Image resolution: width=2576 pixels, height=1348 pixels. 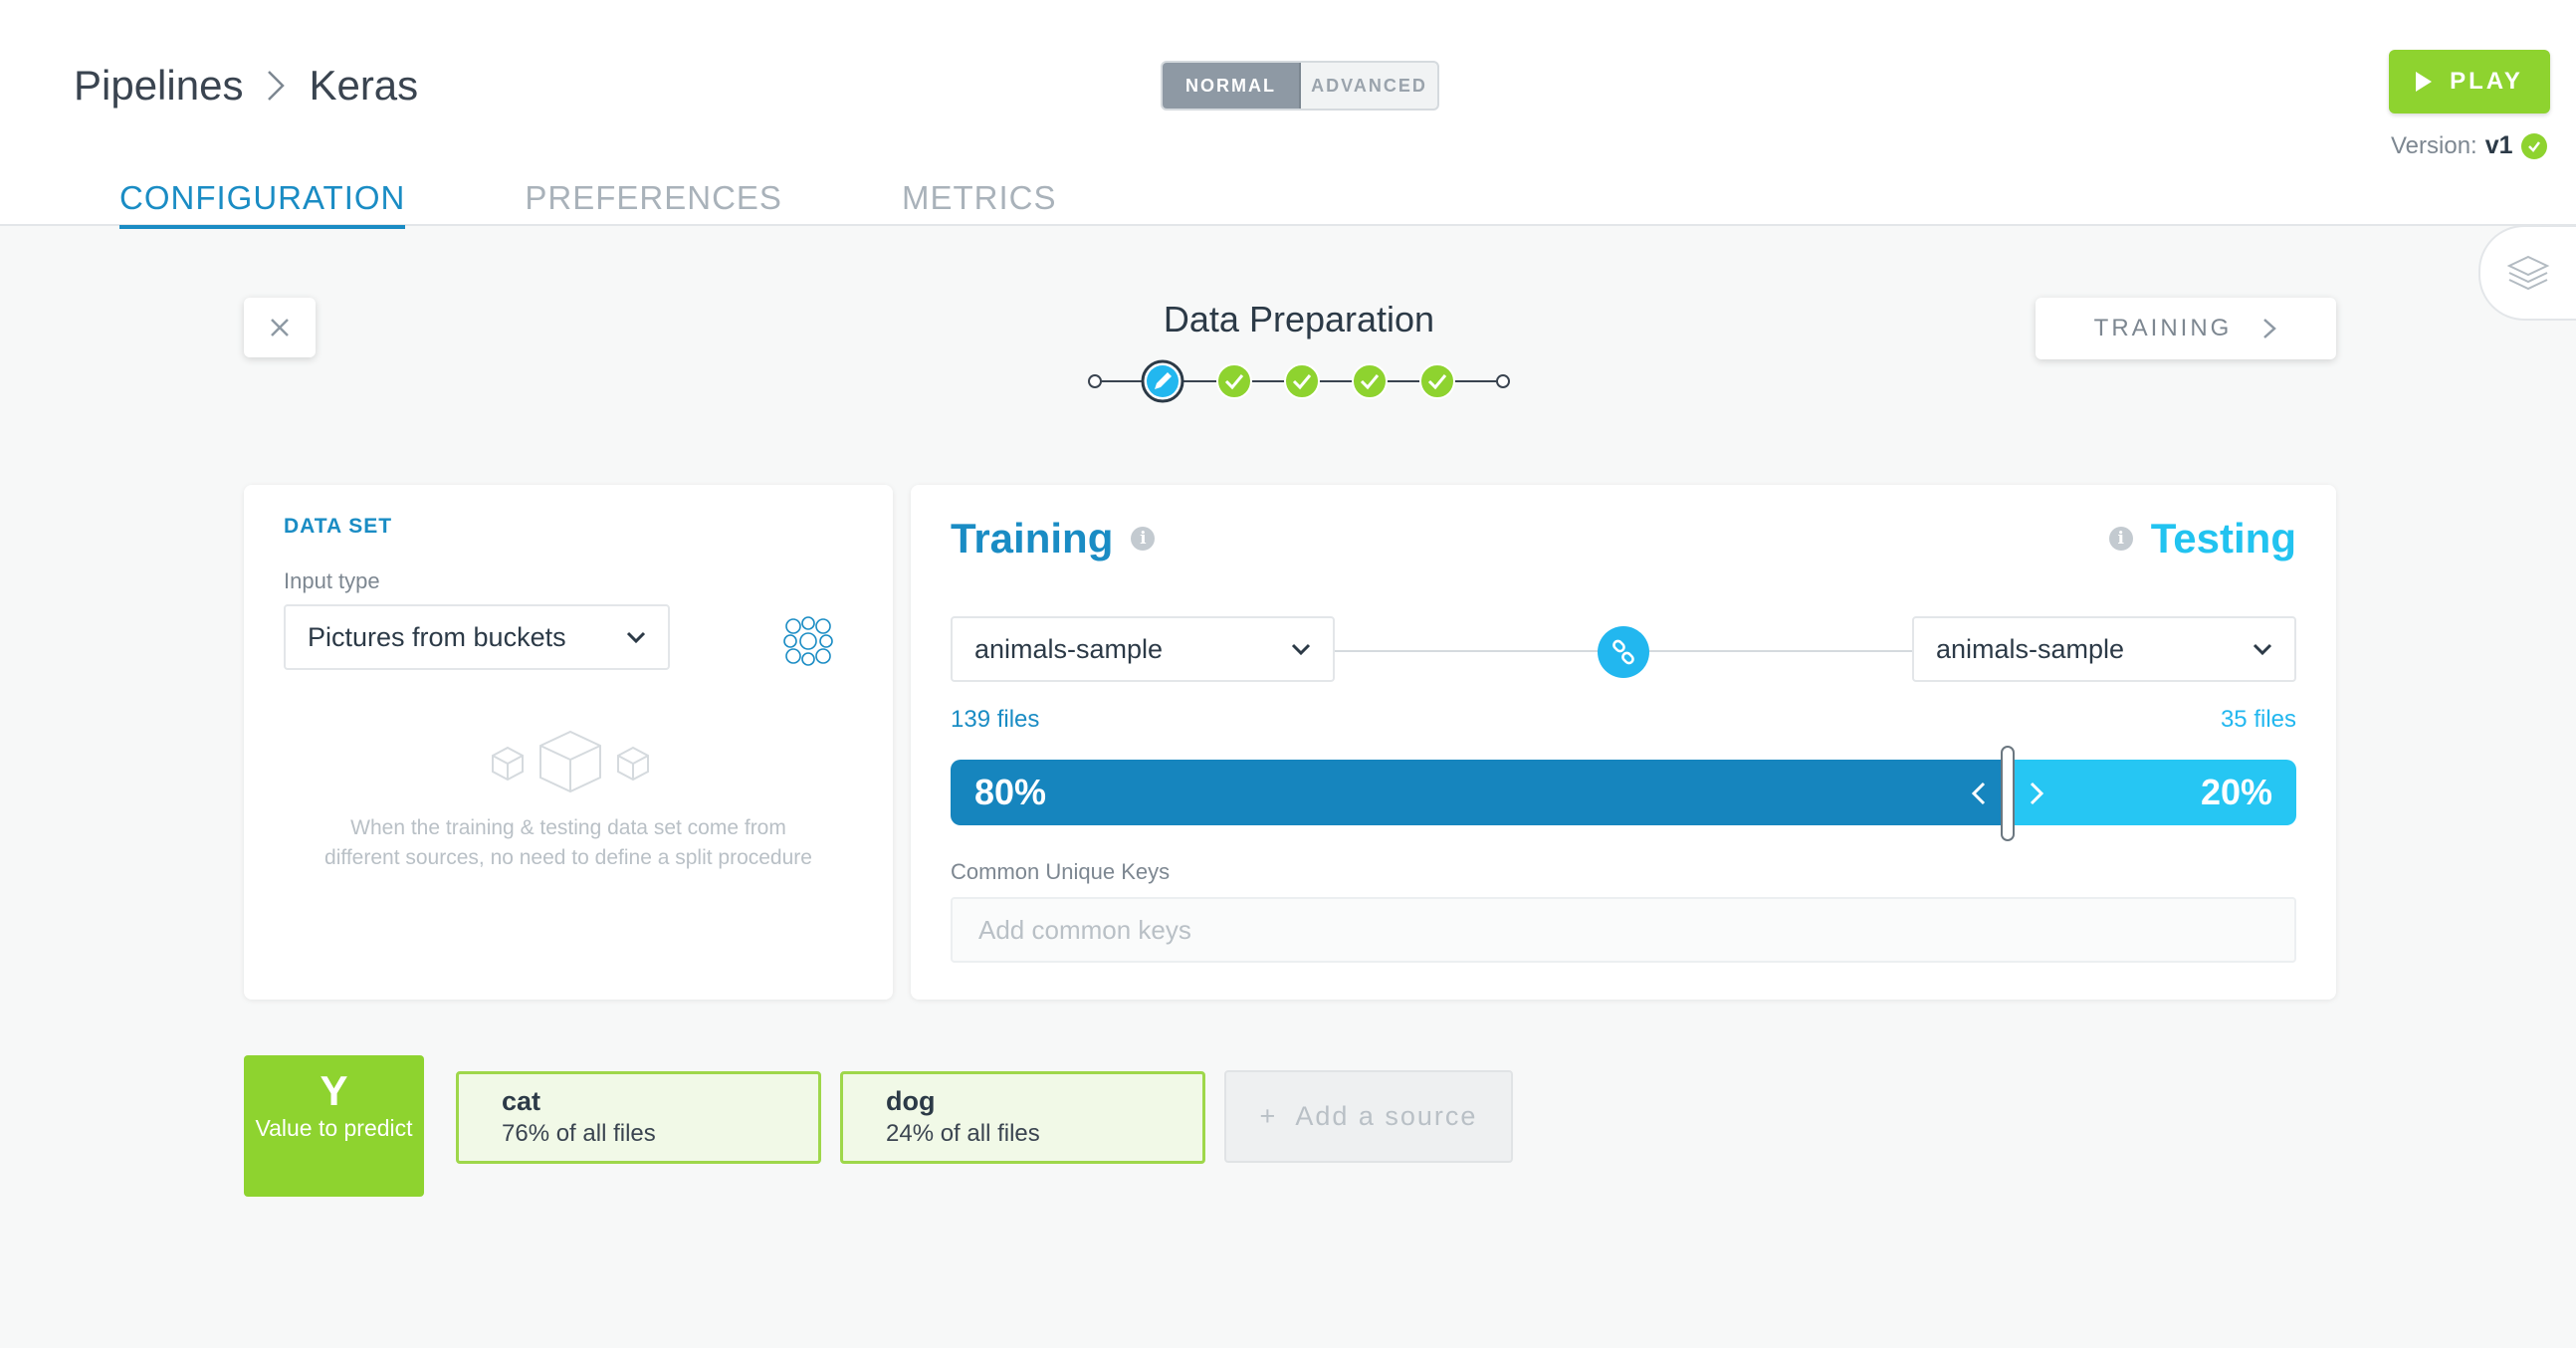 I want to click on play-label: PLAY, so click(x=2486, y=81).